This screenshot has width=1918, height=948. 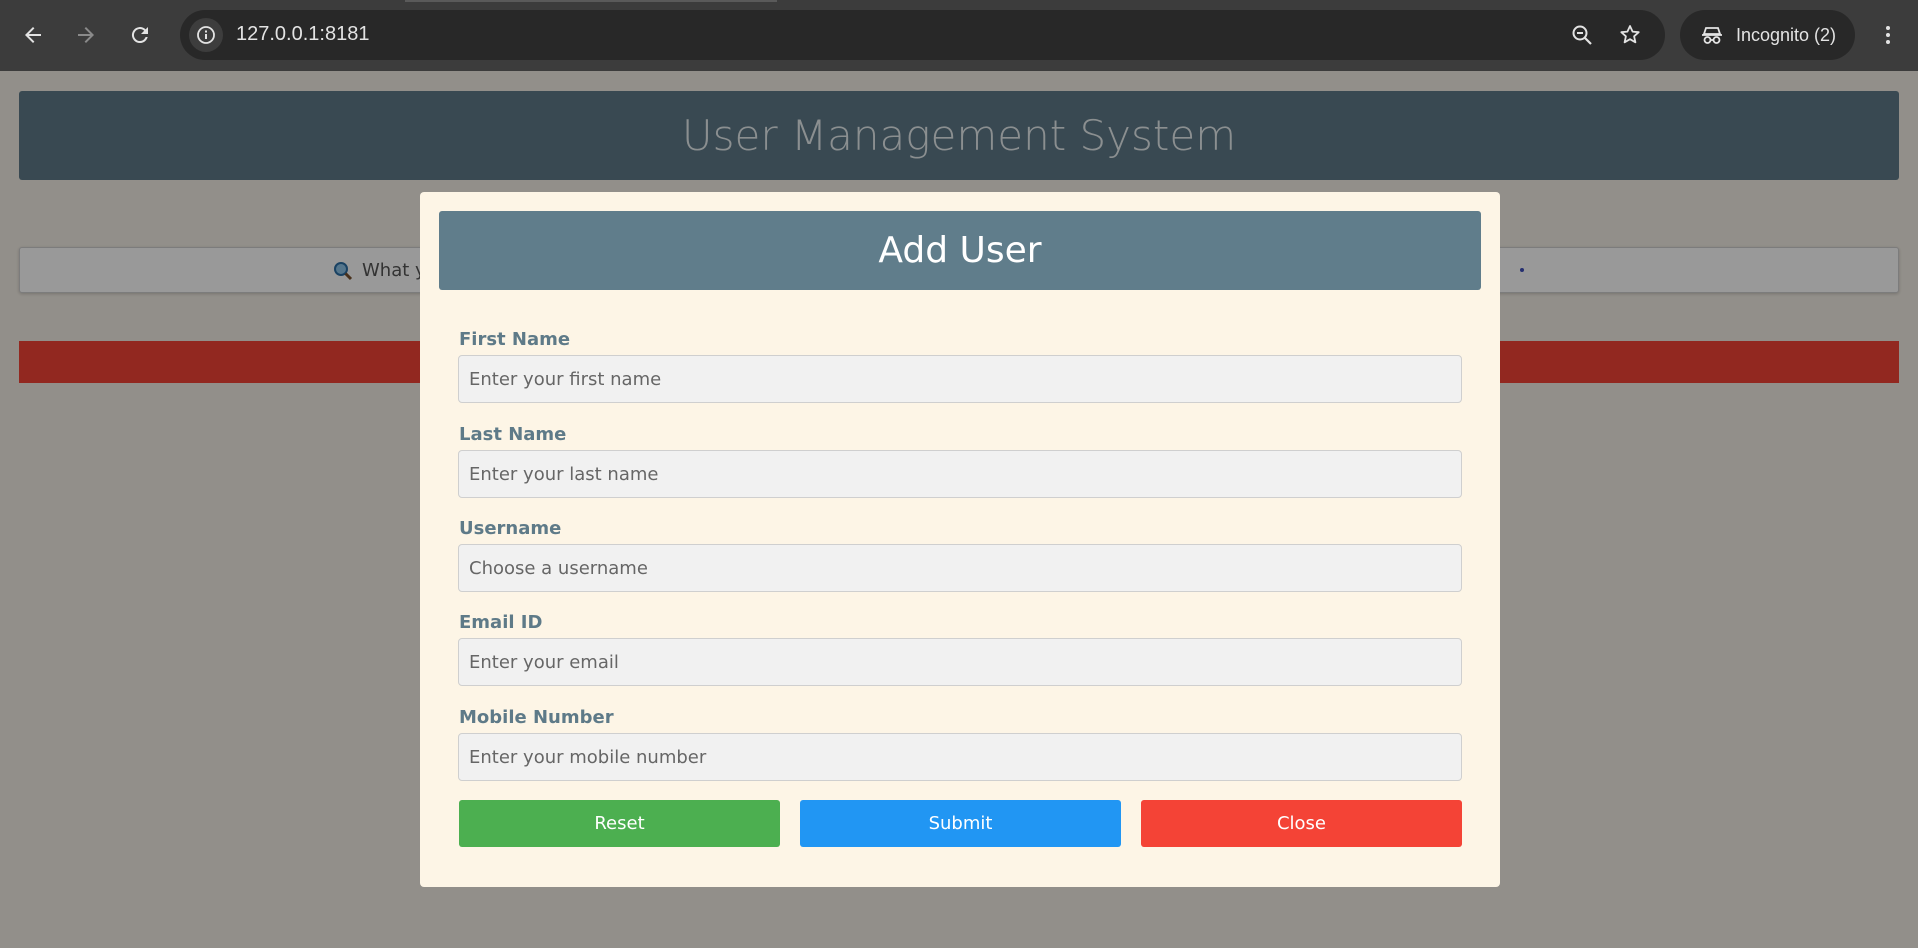 What do you see at coordinates (960, 474) in the screenshot?
I see `last-name-input` at bounding box center [960, 474].